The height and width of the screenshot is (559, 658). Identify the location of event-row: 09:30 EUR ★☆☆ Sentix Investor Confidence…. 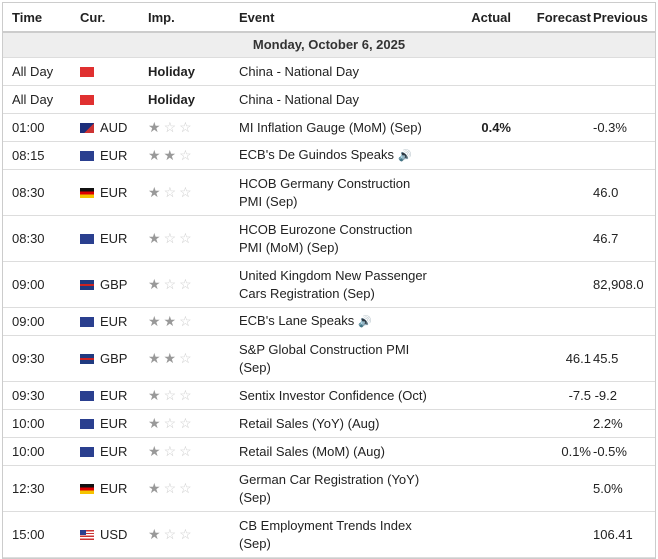
(329, 395).